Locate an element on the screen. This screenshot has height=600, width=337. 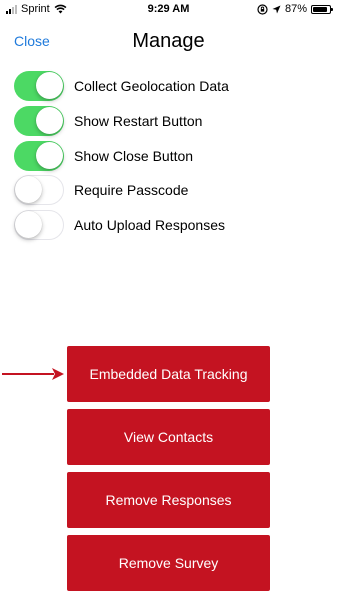
location-arrow-icon is located at coordinates (276, 9).